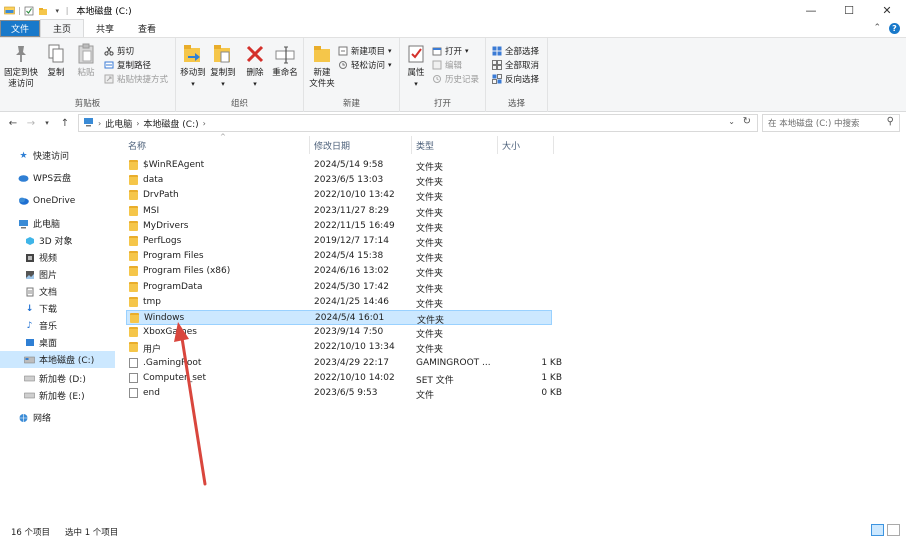 Image resolution: width=906 pixels, height=540 pixels. What do you see at coordinates (339, 211) in the screenshot?
I see `table-row: MSI 2023/11/27 8:29 文件夹` at bounding box center [339, 211].